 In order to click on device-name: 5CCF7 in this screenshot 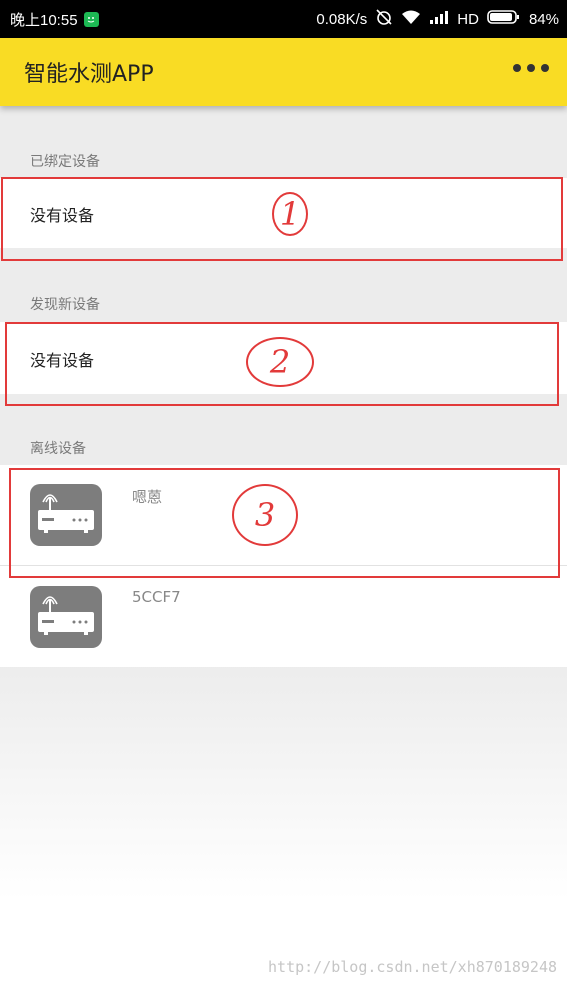, I will do `click(156, 597)`.